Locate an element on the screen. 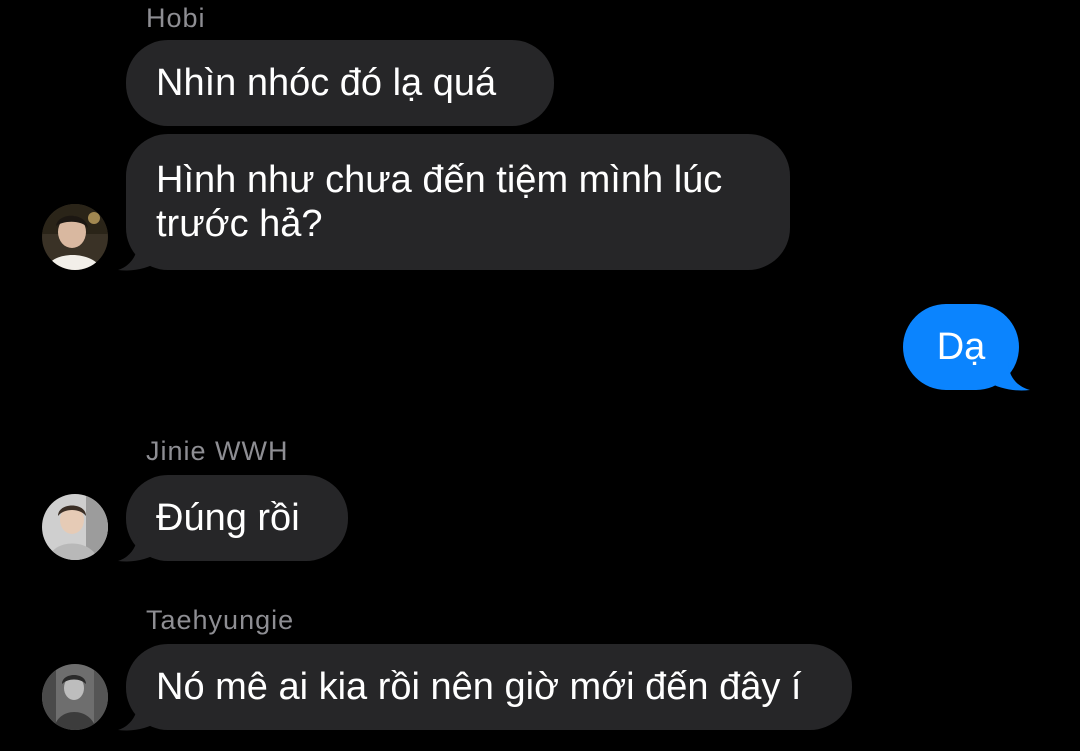 The height and width of the screenshot is (751, 1080). hobi-avatar is located at coordinates (75, 237).